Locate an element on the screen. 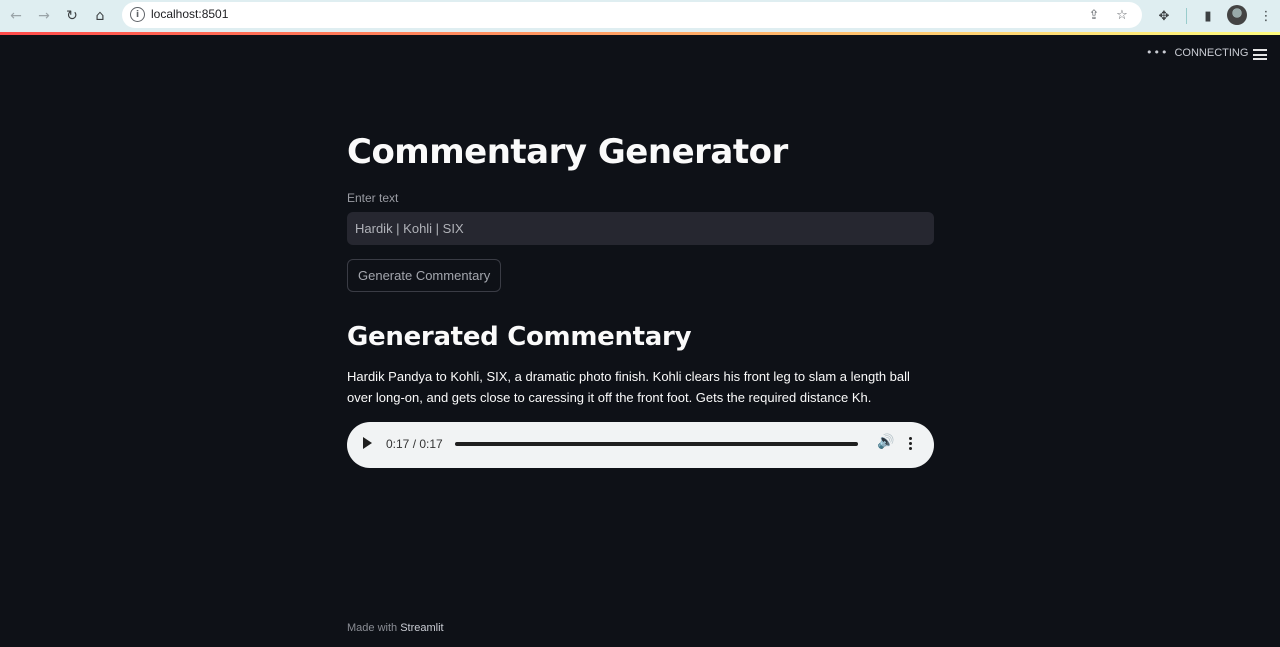 The width and height of the screenshot is (1280, 647). connection-status: ••• CONNECTING is located at coordinates (1197, 52).